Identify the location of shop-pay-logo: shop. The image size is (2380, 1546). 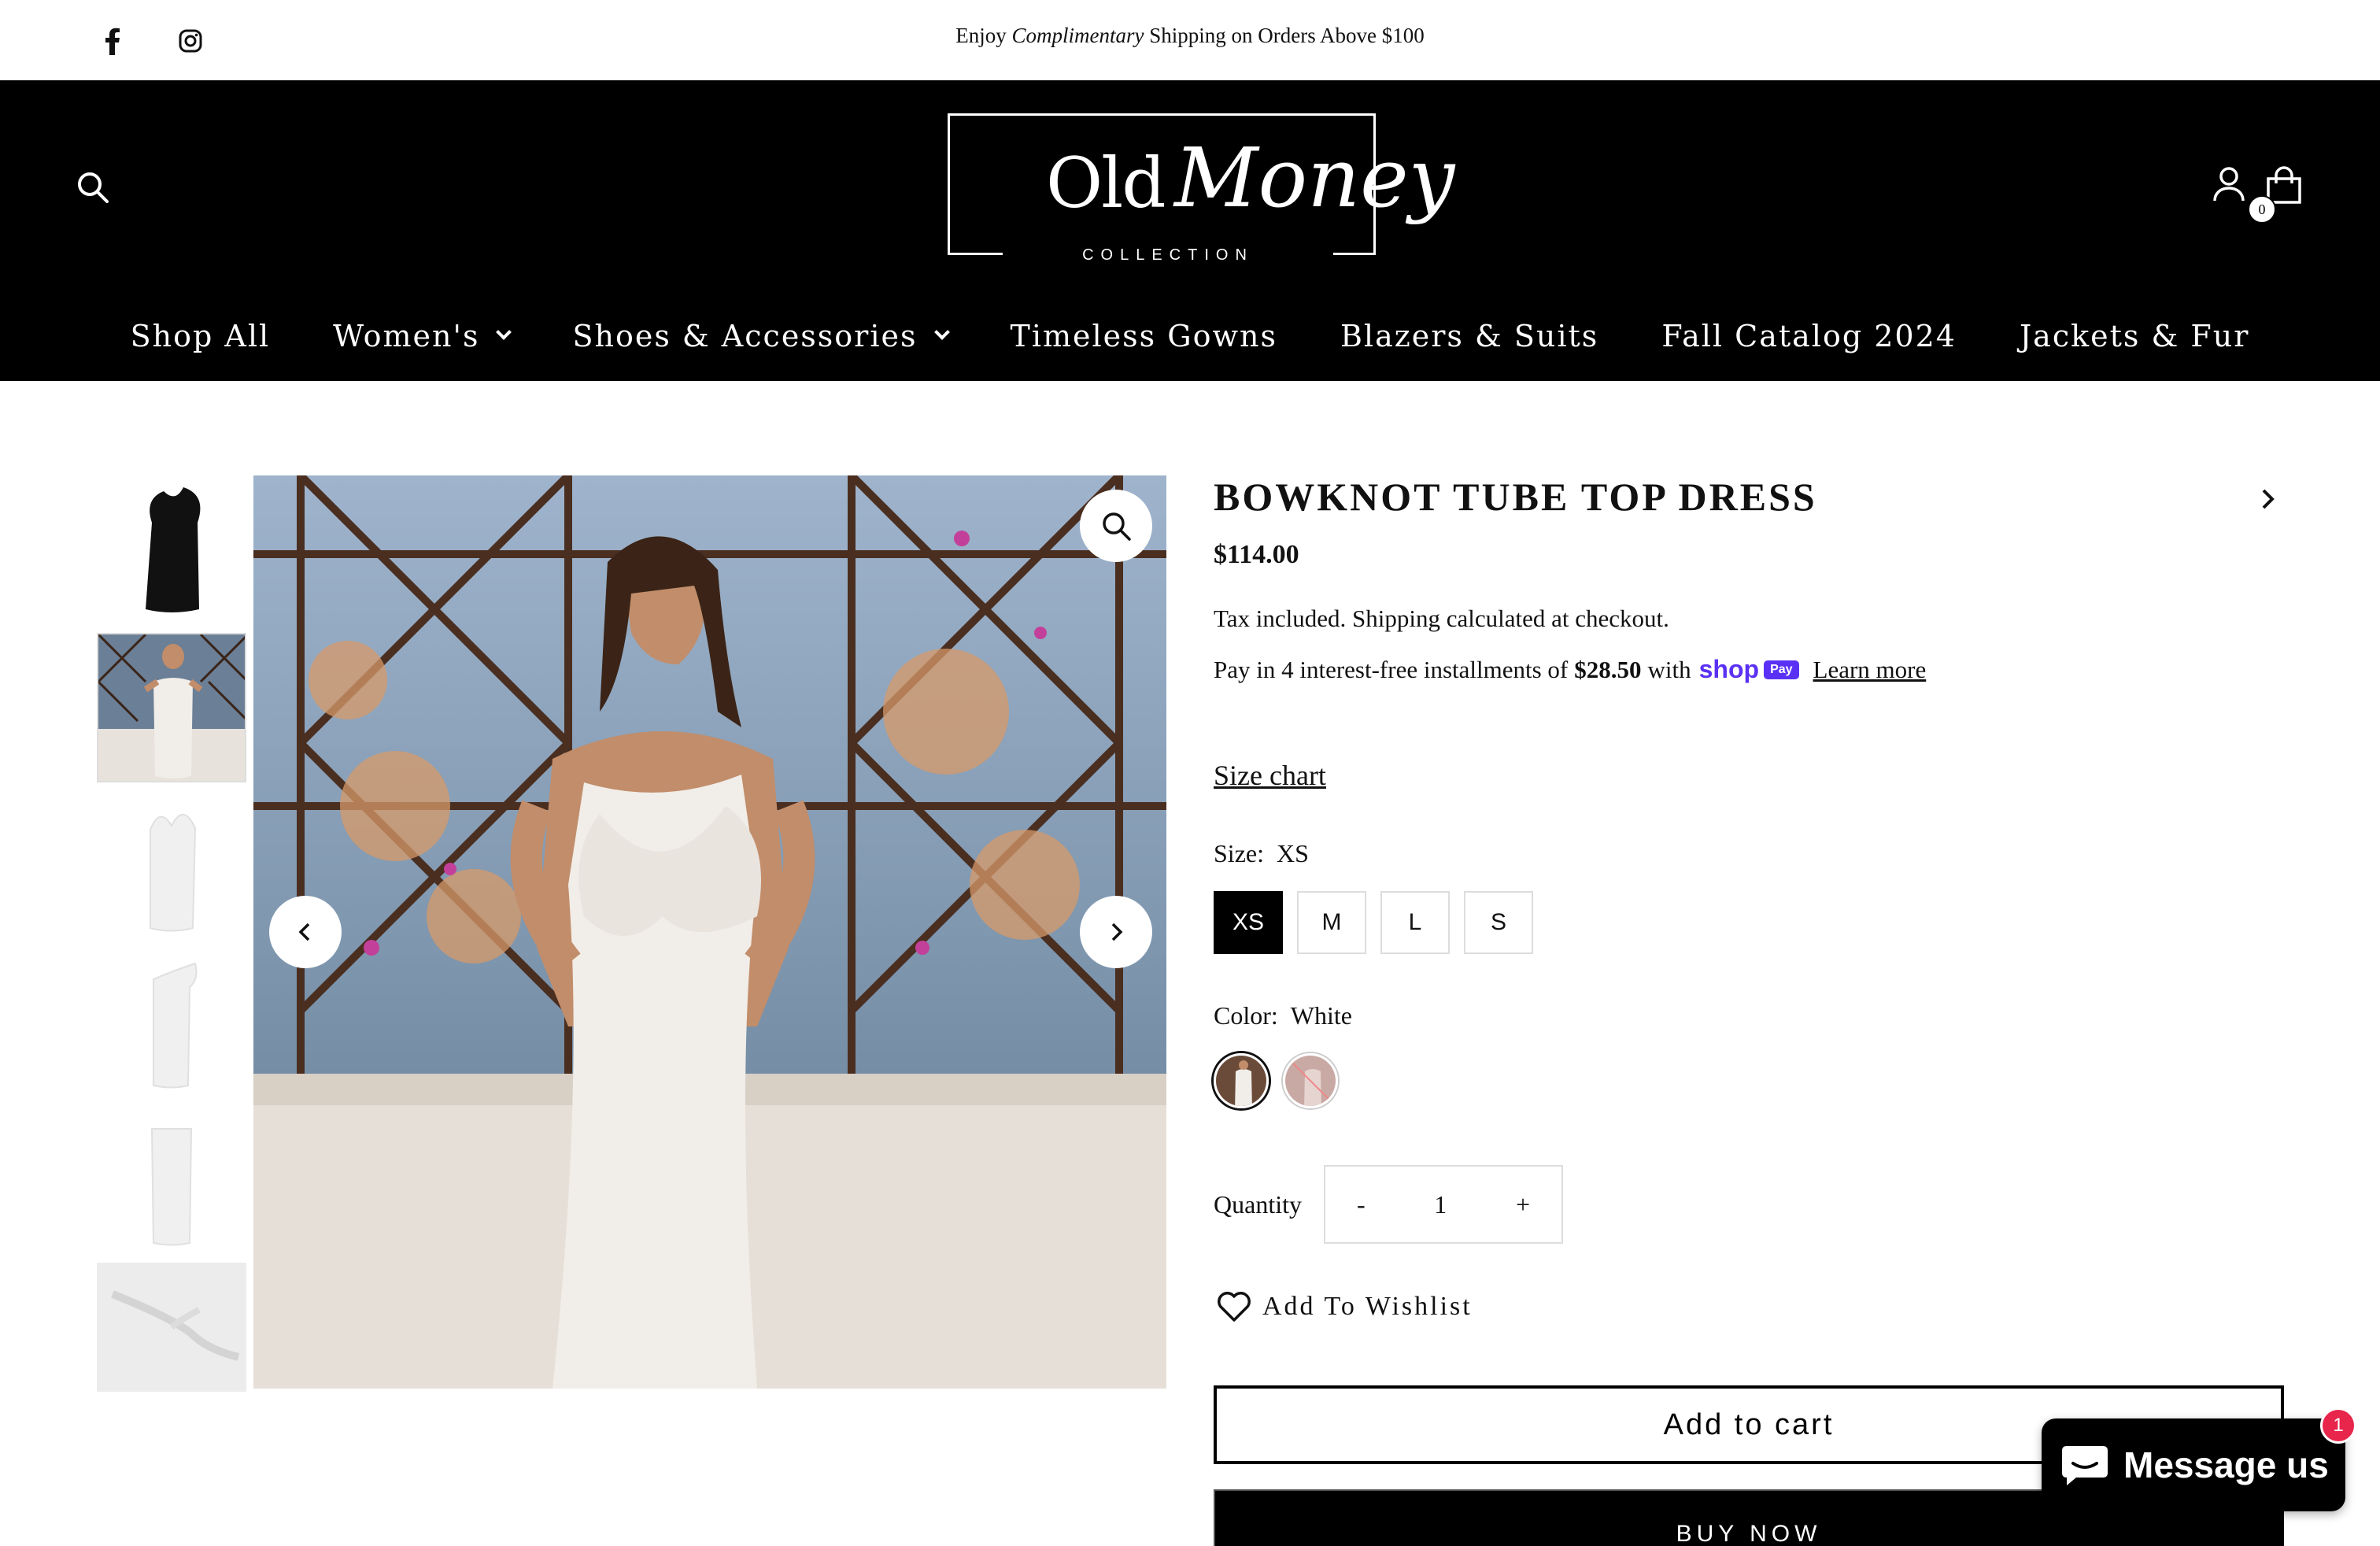
(1729, 669).